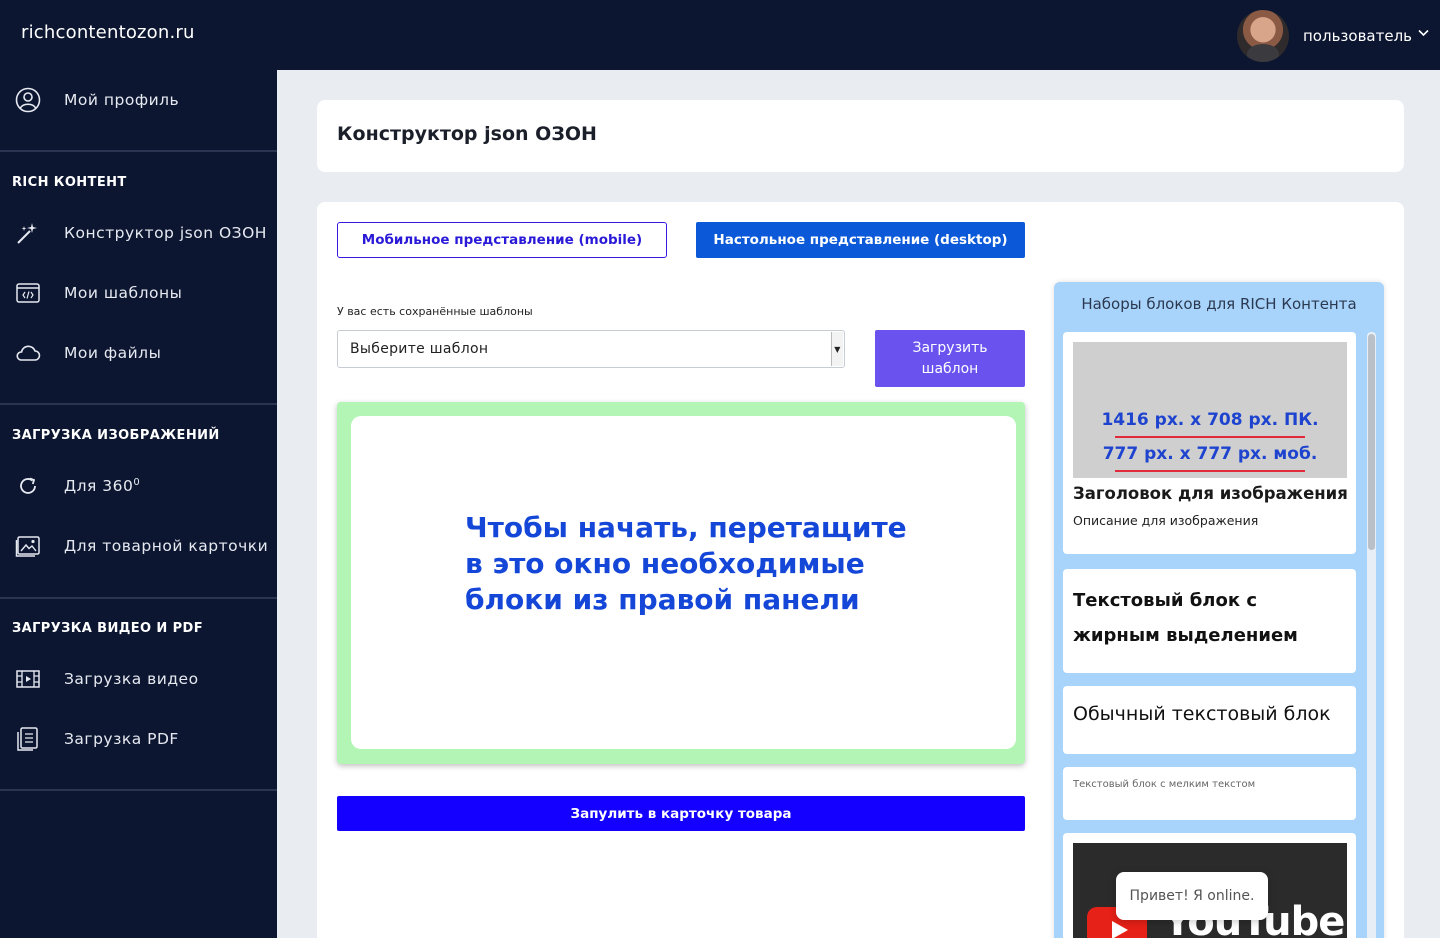 The image size is (1440, 938). What do you see at coordinates (681, 813) in the screenshot?
I see `submit-to-product-button: Запулить в карточку товара` at bounding box center [681, 813].